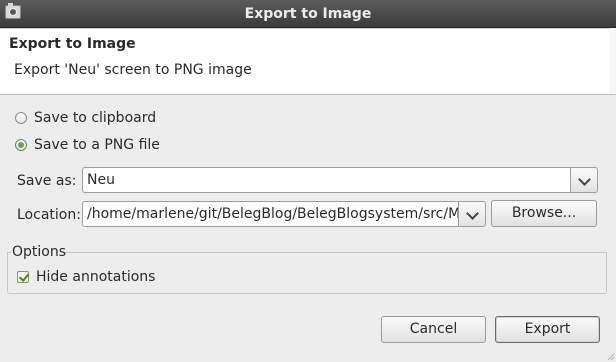 The image size is (616, 362). Describe the element at coordinates (23, 277) in the screenshot. I see `checkbox-checked-icon` at that location.